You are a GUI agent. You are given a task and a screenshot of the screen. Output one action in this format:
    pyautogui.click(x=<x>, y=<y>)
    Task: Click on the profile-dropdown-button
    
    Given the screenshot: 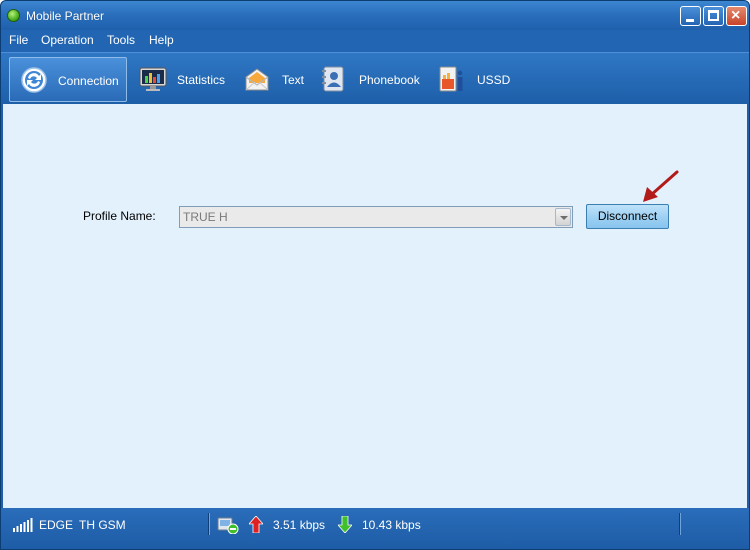 What is the action you would take?
    pyautogui.click(x=563, y=217)
    